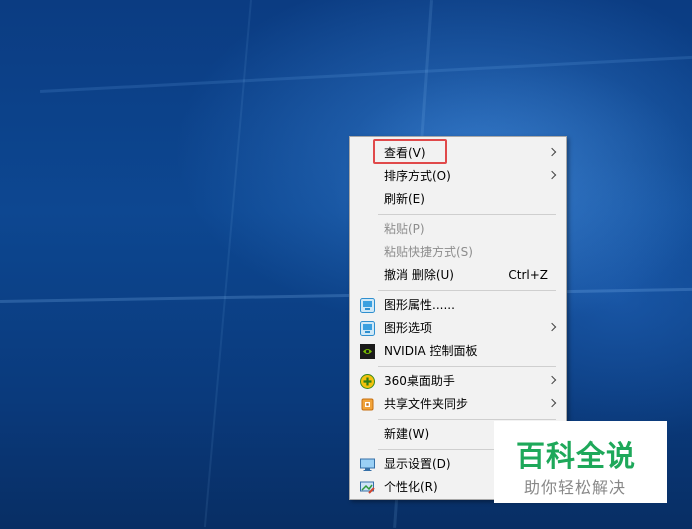  Describe the element at coordinates (458, 275) in the screenshot. I see `menu-item-undo-delete: 撤消 删除(U) Ctrl+Z` at that location.